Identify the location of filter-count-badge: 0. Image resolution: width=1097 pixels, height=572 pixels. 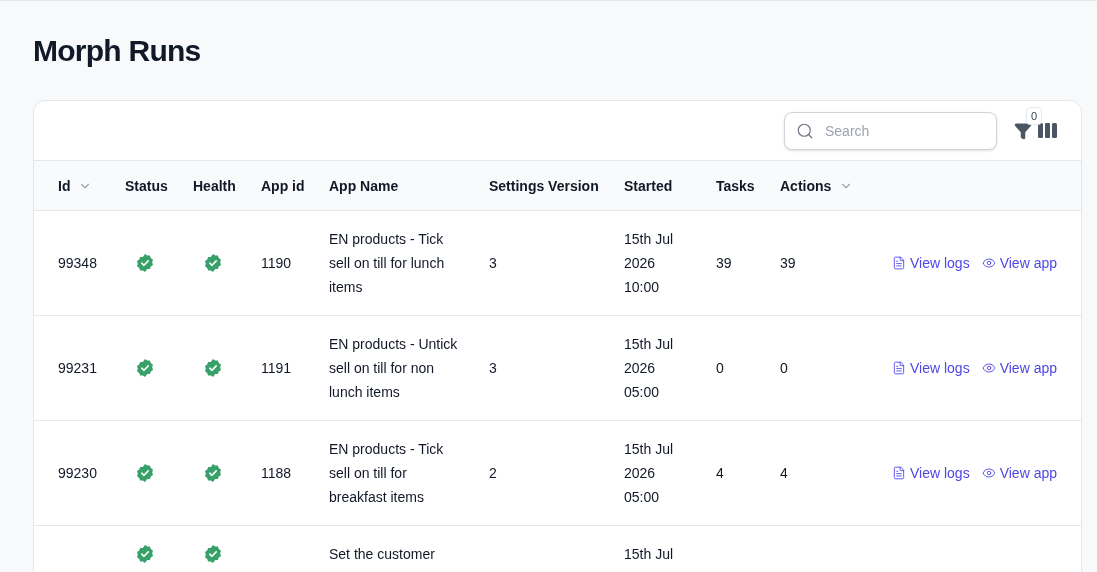
(1034, 115).